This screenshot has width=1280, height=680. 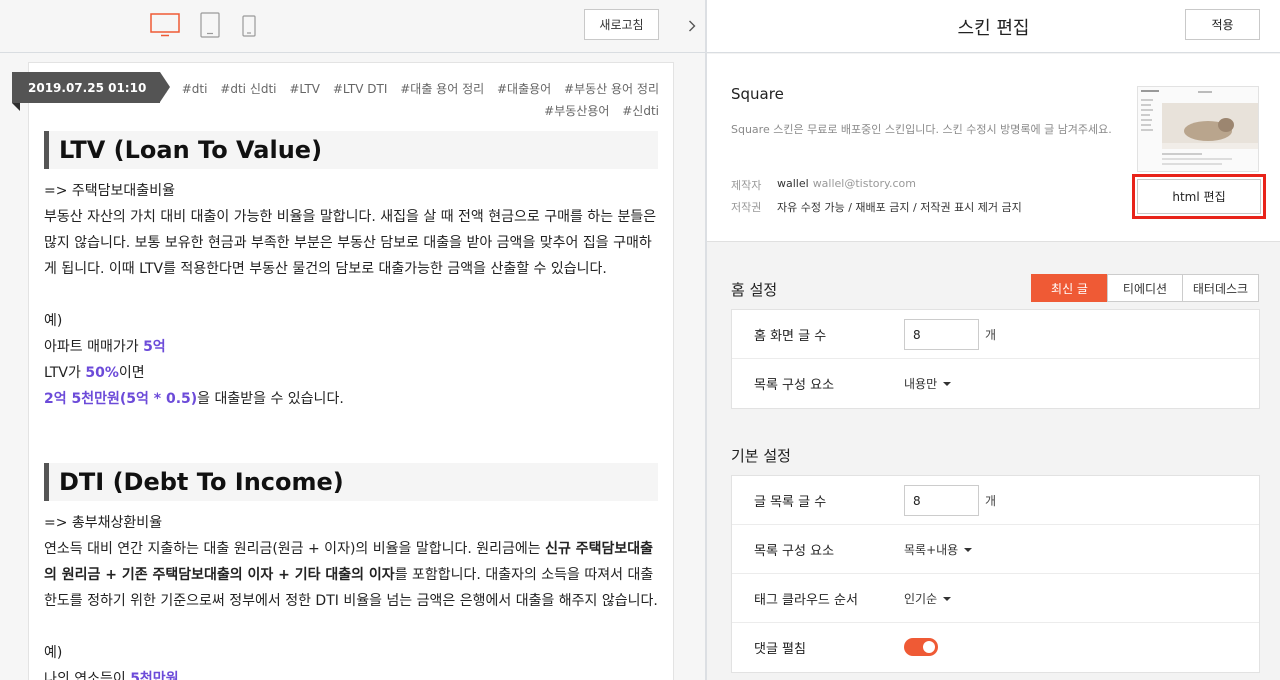 I want to click on comments-expand-label: 댓글 펼침, so click(x=780, y=649).